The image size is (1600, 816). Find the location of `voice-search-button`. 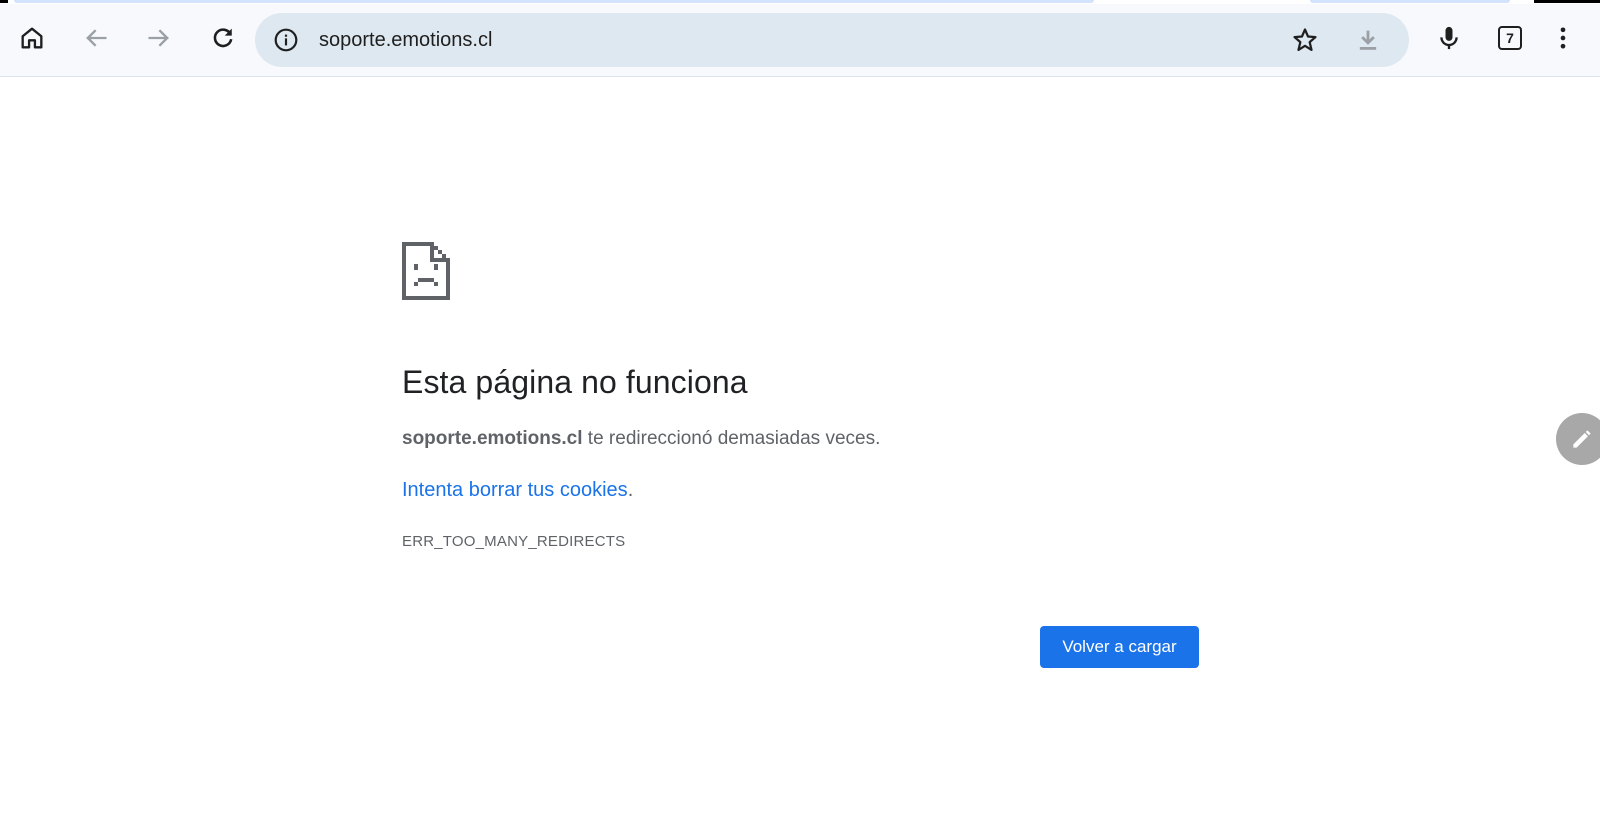

voice-search-button is located at coordinates (1449, 38).